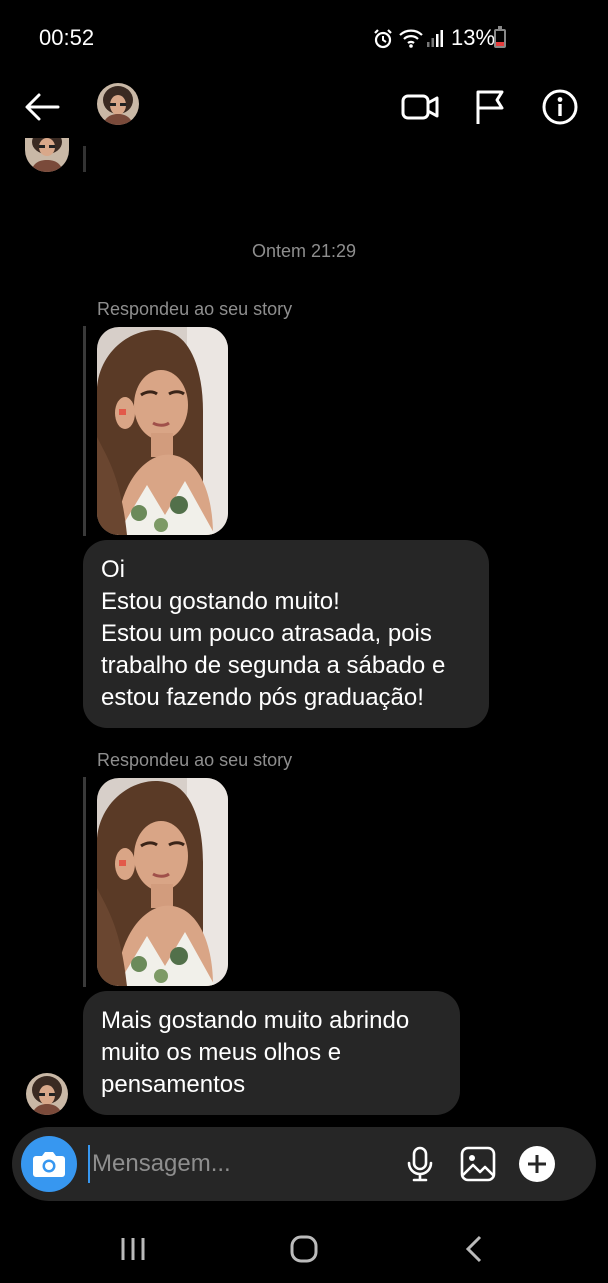  Describe the element at coordinates (411, 38) in the screenshot. I see `wifi-icon` at that location.